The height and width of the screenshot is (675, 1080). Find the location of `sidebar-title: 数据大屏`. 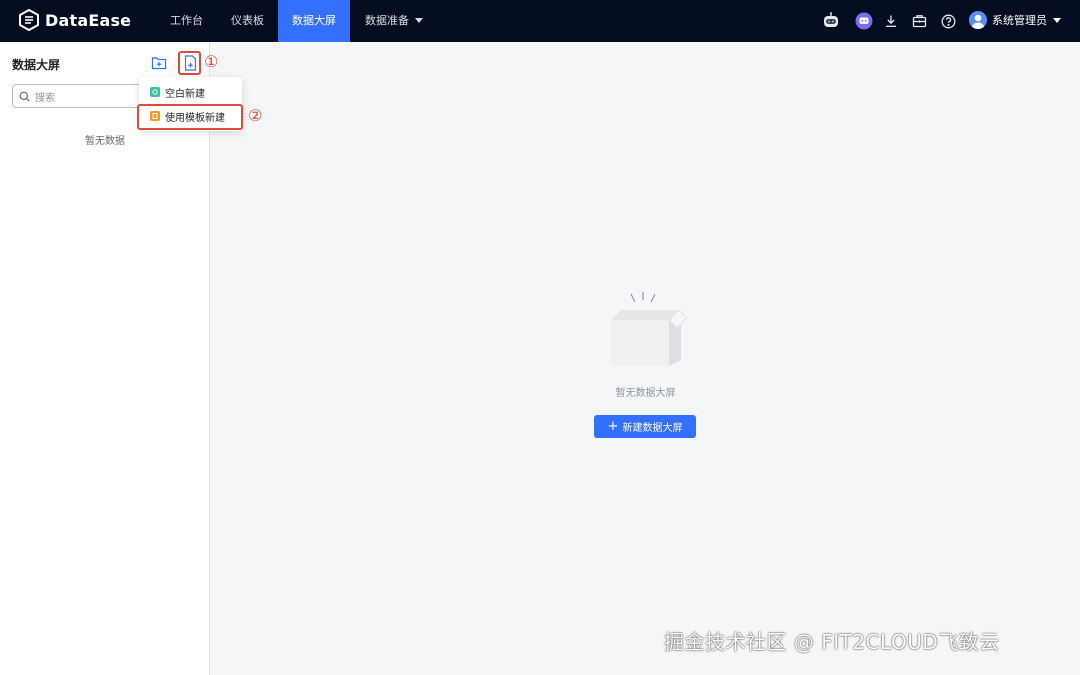

sidebar-title: 数据大屏 is located at coordinates (36, 65).